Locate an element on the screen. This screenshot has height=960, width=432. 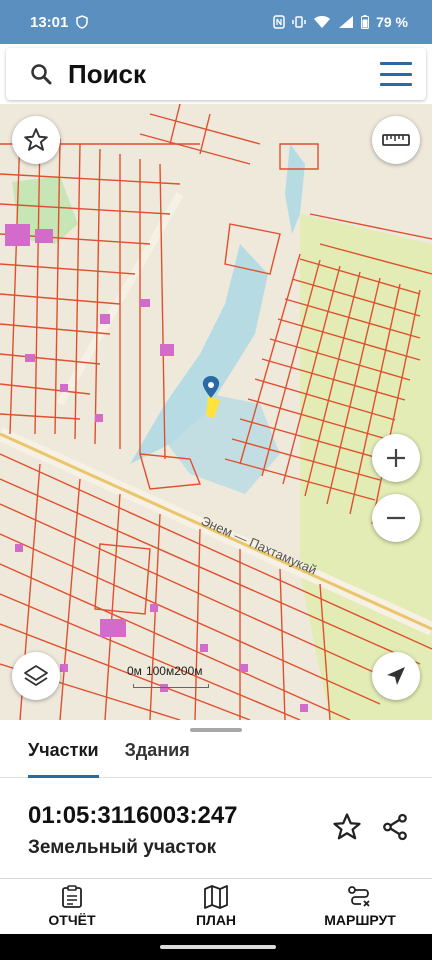
battery-icon is located at coordinates (365, 22).